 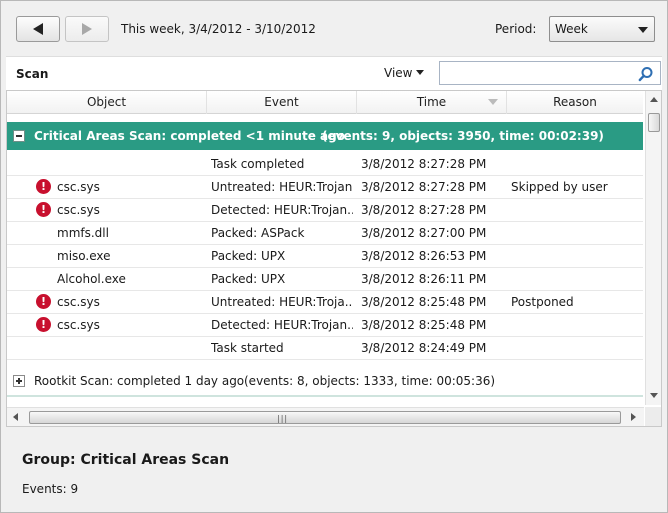 I want to click on scroll-right-icon, so click(x=633, y=417).